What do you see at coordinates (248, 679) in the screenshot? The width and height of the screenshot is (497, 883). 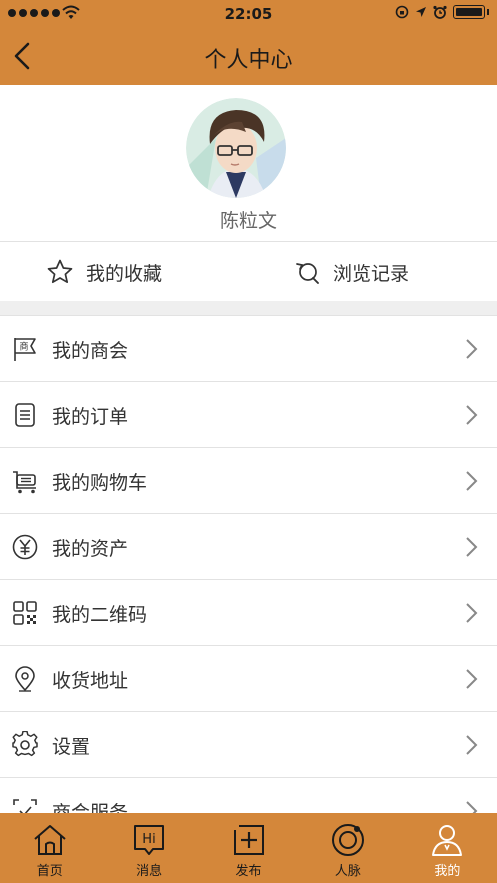 I see `menu-item-address: 收货地址` at bounding box center [248, 679].